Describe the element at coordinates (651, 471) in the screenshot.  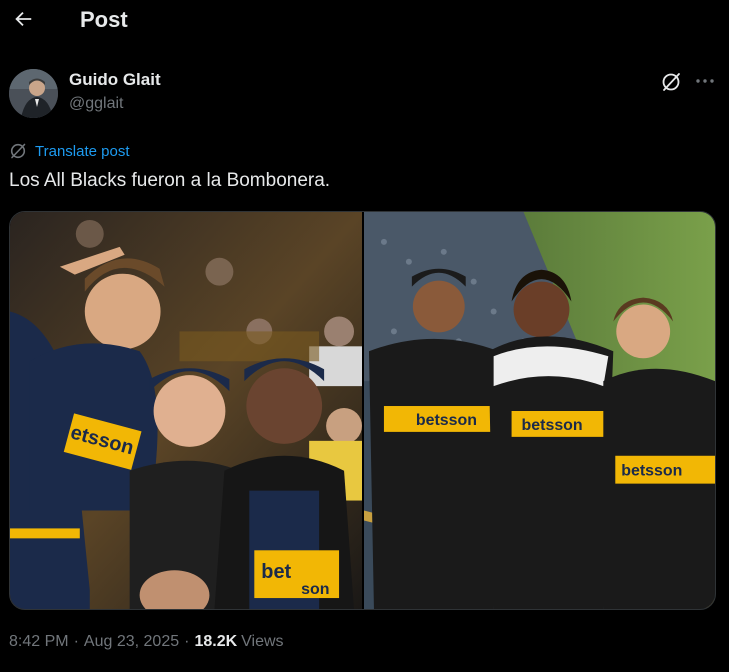
I see `right-jersey-sponsor-3: betsson` at that location.